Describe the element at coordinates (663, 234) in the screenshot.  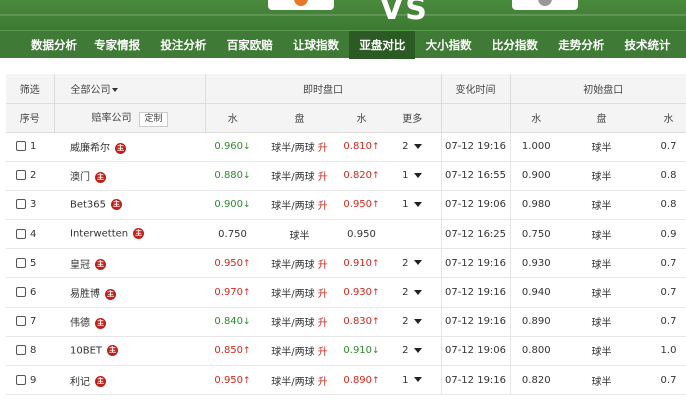
I see `initial-water-cell: 0.9` at that location.